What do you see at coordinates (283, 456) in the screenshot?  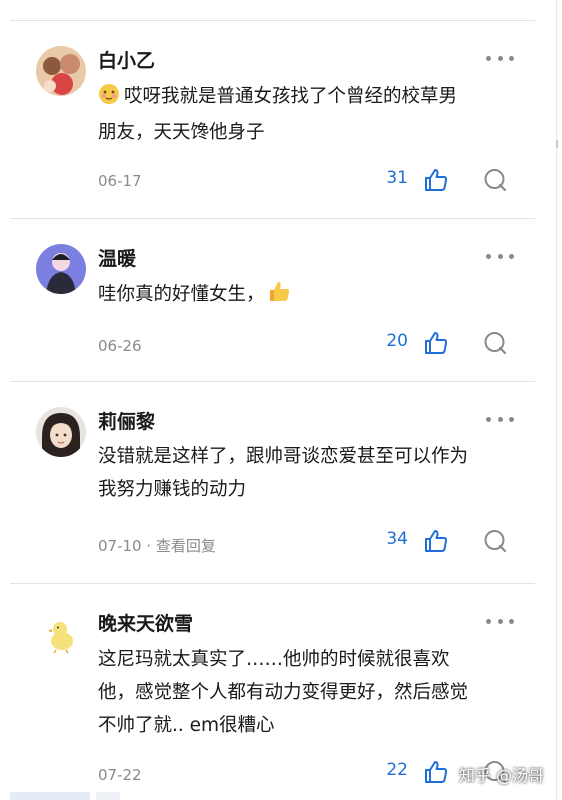 I see `comment-text-line: 没错就是这样了，跟帅哥谈恋爱甚至可以作为` at bounding box center [283, 456].